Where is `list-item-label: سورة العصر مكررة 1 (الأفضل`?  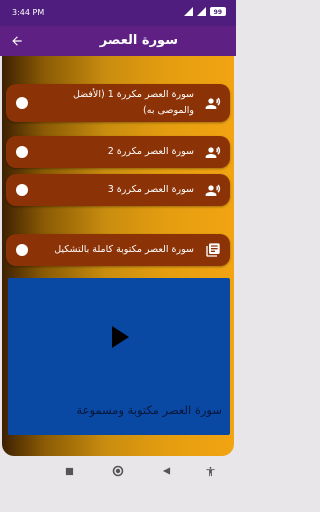 list-item-label: سورة العصر مكررة 1 (الأفضل is located at coordinates (133, 94).